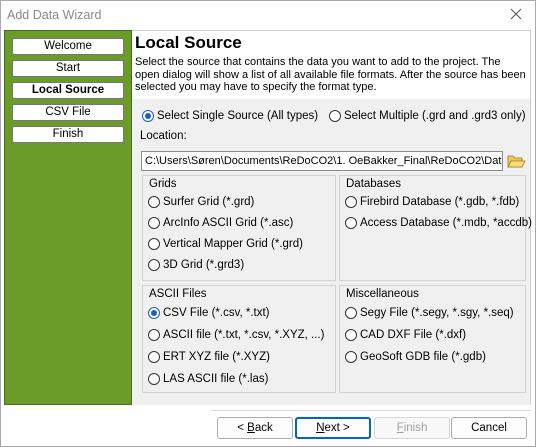 This screenshot has width=536, height=447. I want to click on finish-button: Finish, so click(412, 428).